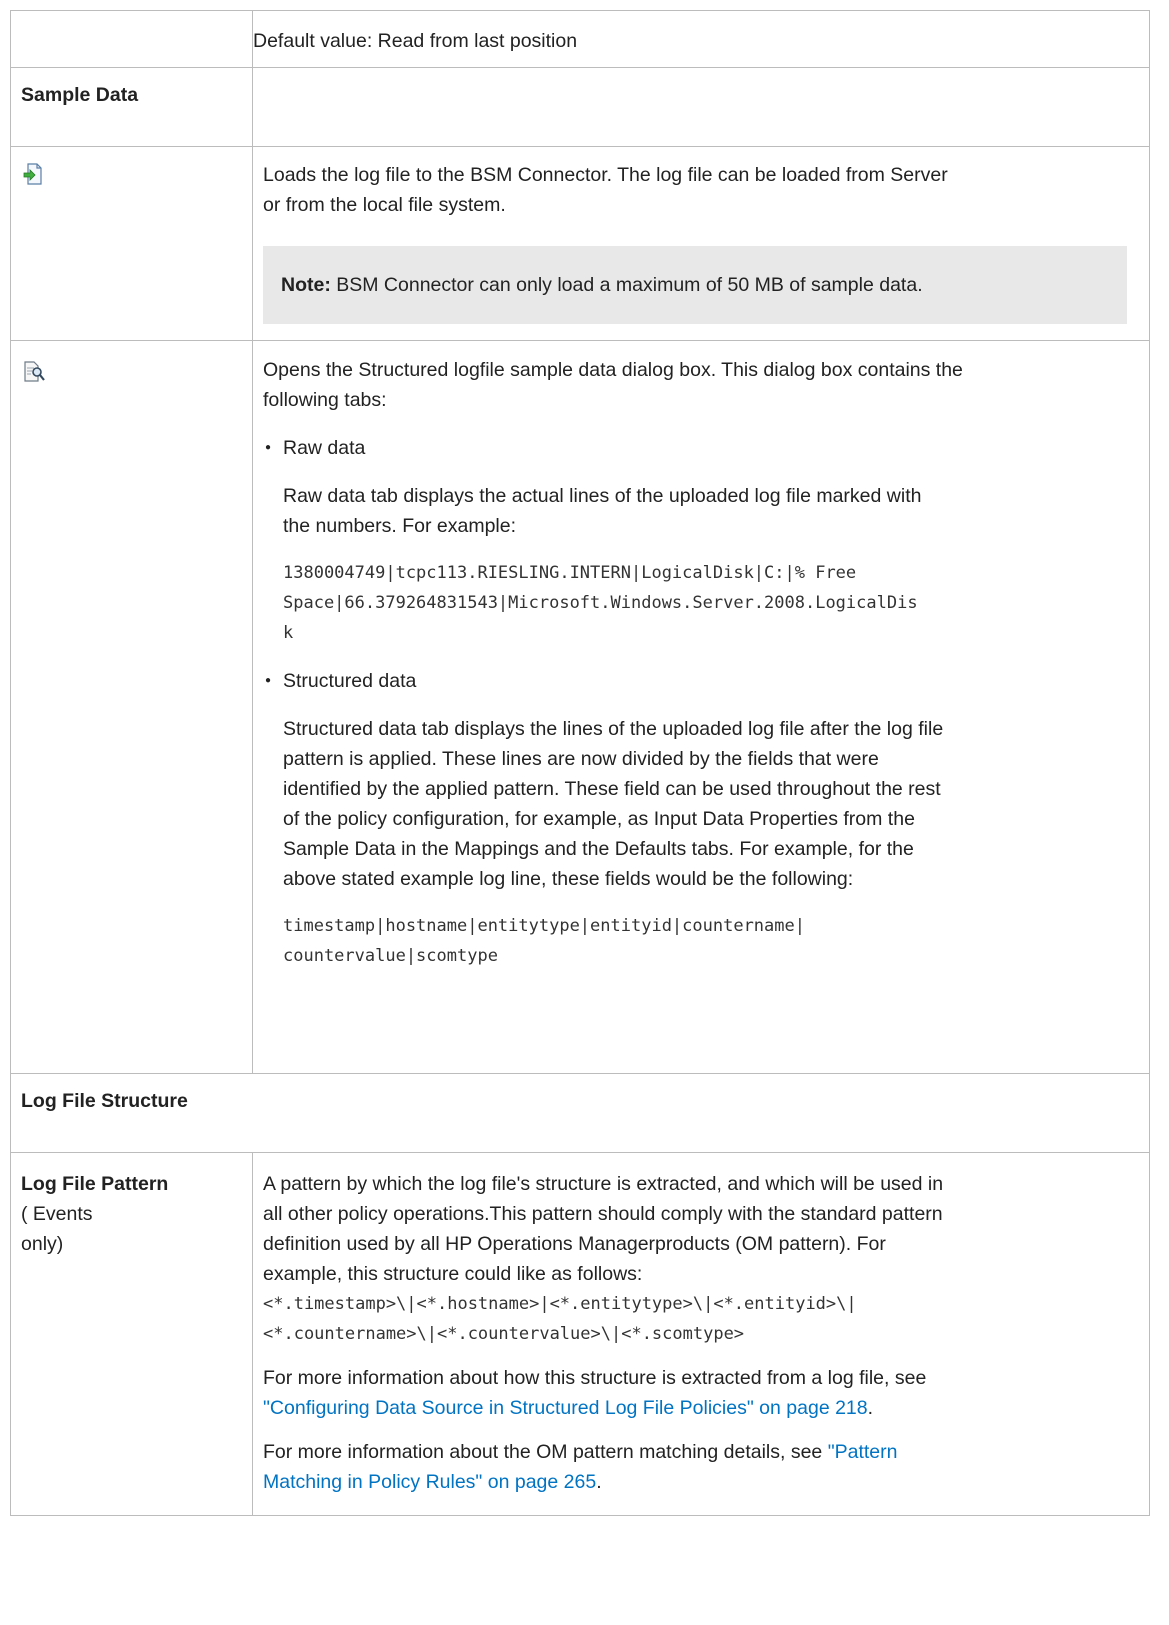 The width and height of the screenshot is (1169, 1625). Describe the element at coordinates (701, 39) in the screenshot. I see `default-value-cell: Default value: Read from last position` at that location.